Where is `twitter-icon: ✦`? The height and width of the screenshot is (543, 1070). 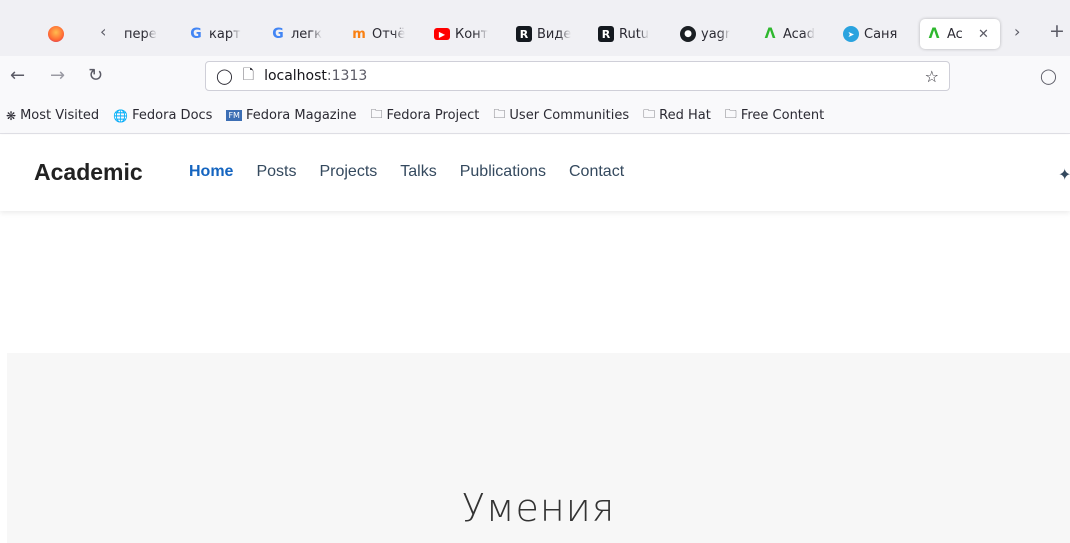
twitter-icon: ✦ is located at coordinates (1064, 175).